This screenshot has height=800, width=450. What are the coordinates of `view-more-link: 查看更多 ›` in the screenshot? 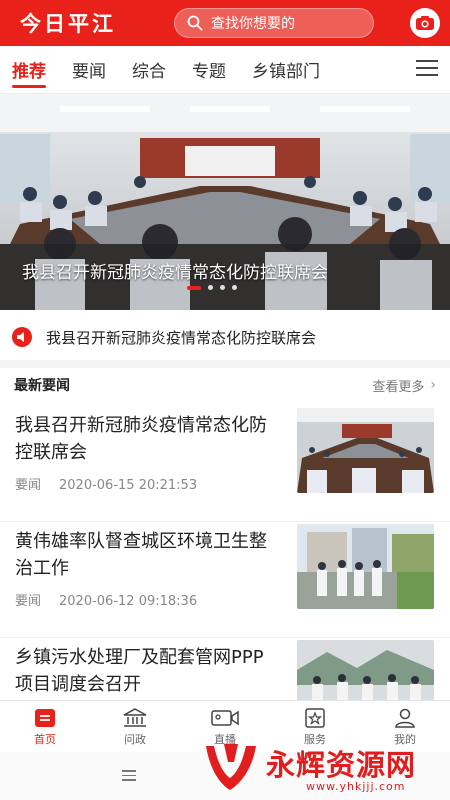 It's located at (404, 385).